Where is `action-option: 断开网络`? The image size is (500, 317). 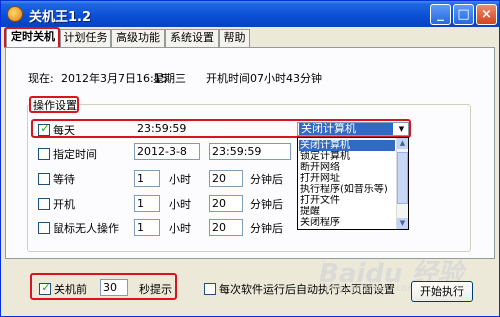 action-option: 断开网络 is located at coordinates (347, 167).